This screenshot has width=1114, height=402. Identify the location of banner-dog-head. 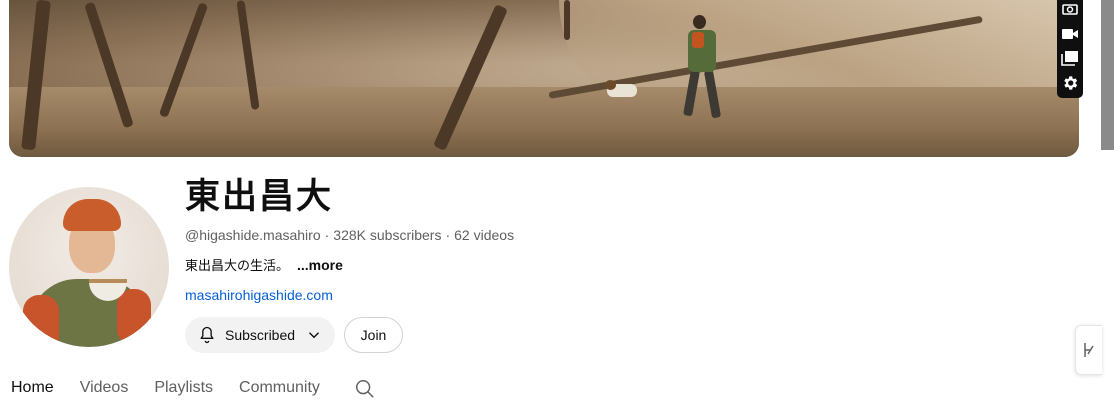
(610, 85).